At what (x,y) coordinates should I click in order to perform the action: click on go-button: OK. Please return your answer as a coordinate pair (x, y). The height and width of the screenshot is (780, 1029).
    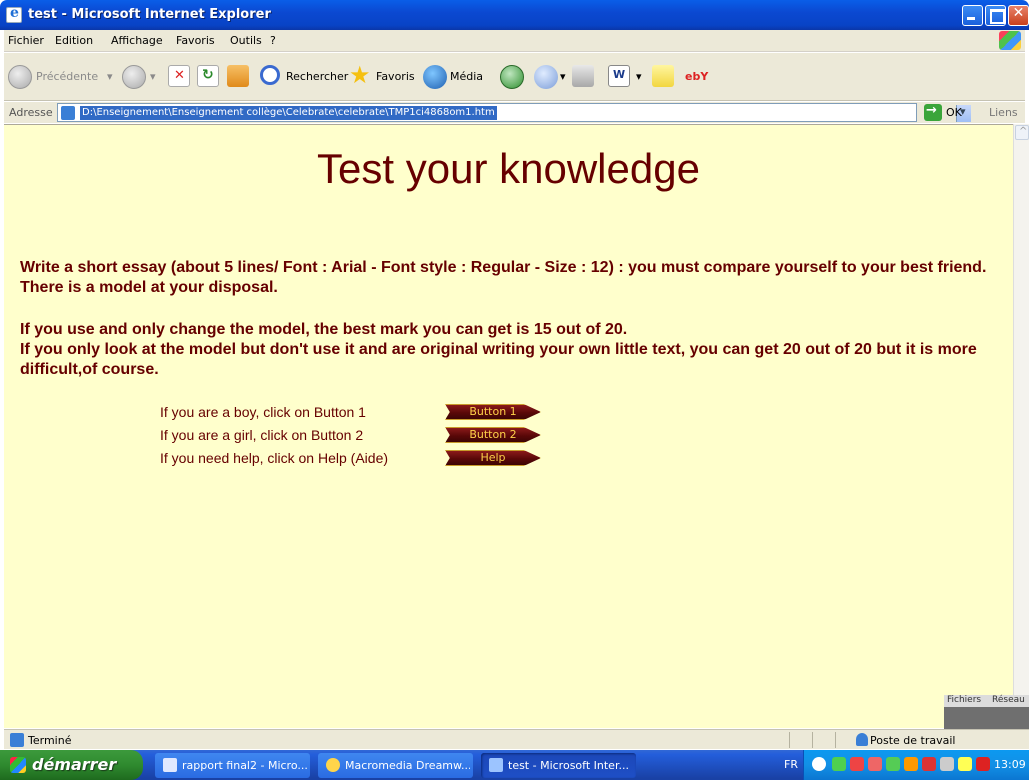
    Looking at the image, I should click on (954, 112).